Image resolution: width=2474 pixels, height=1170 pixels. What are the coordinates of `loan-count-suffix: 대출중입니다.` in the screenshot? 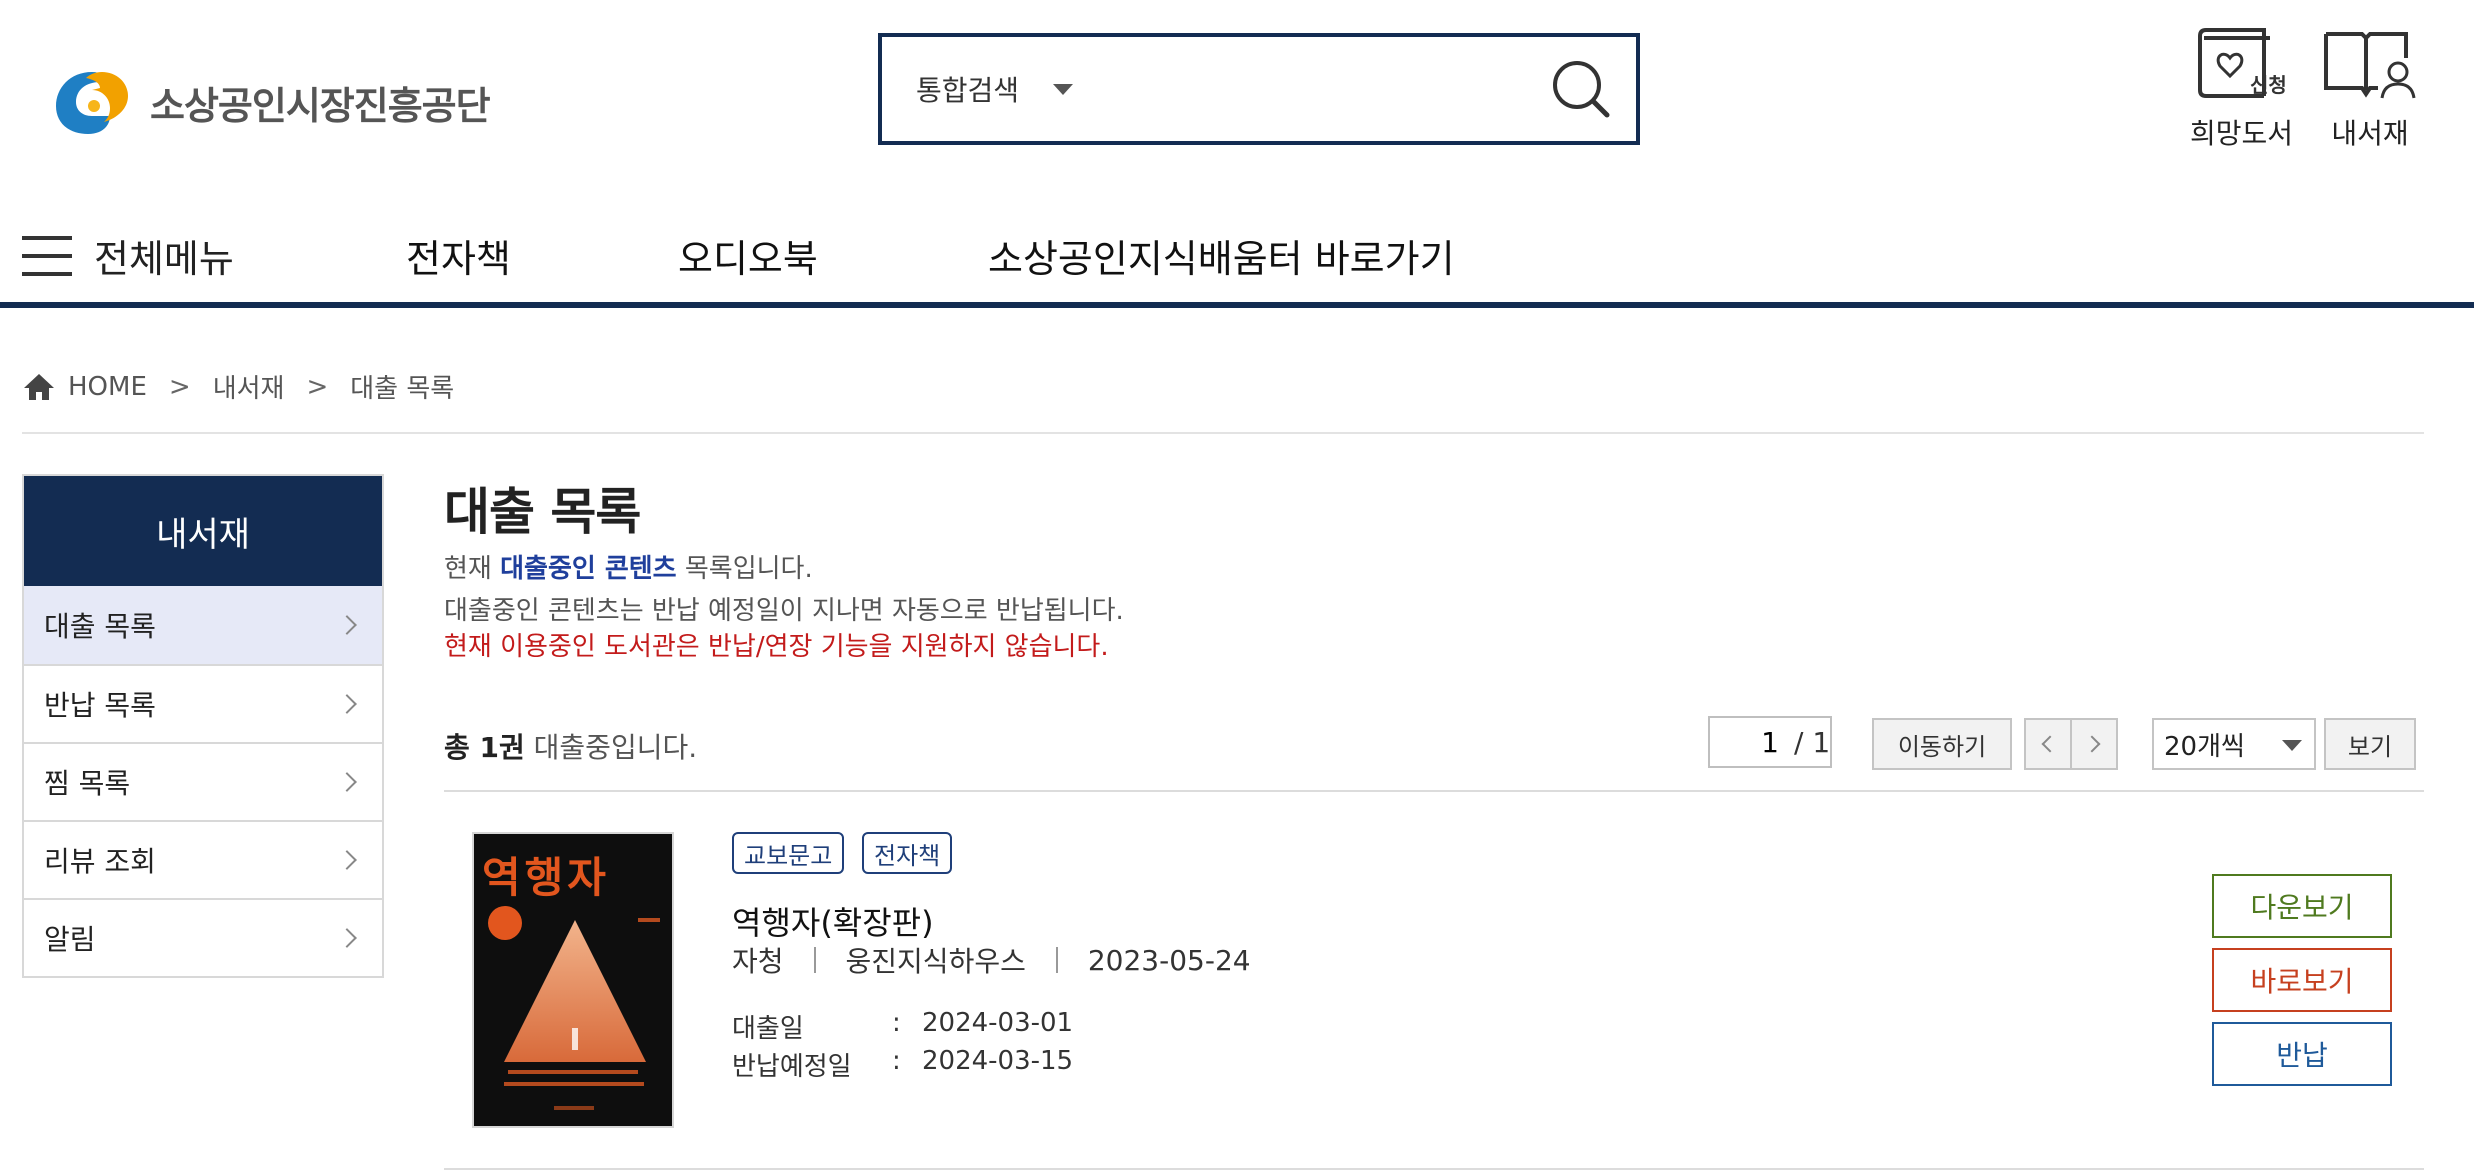 It's located at (611, 747).